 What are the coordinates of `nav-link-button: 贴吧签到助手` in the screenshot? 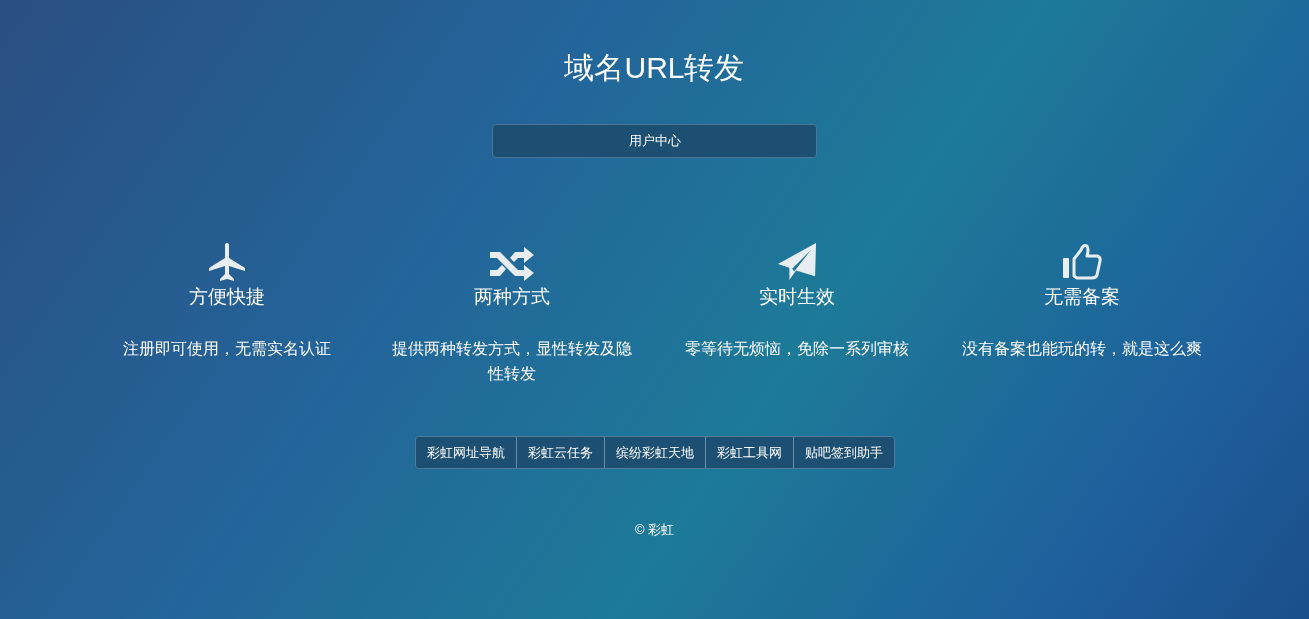 It's located at (843, 452).